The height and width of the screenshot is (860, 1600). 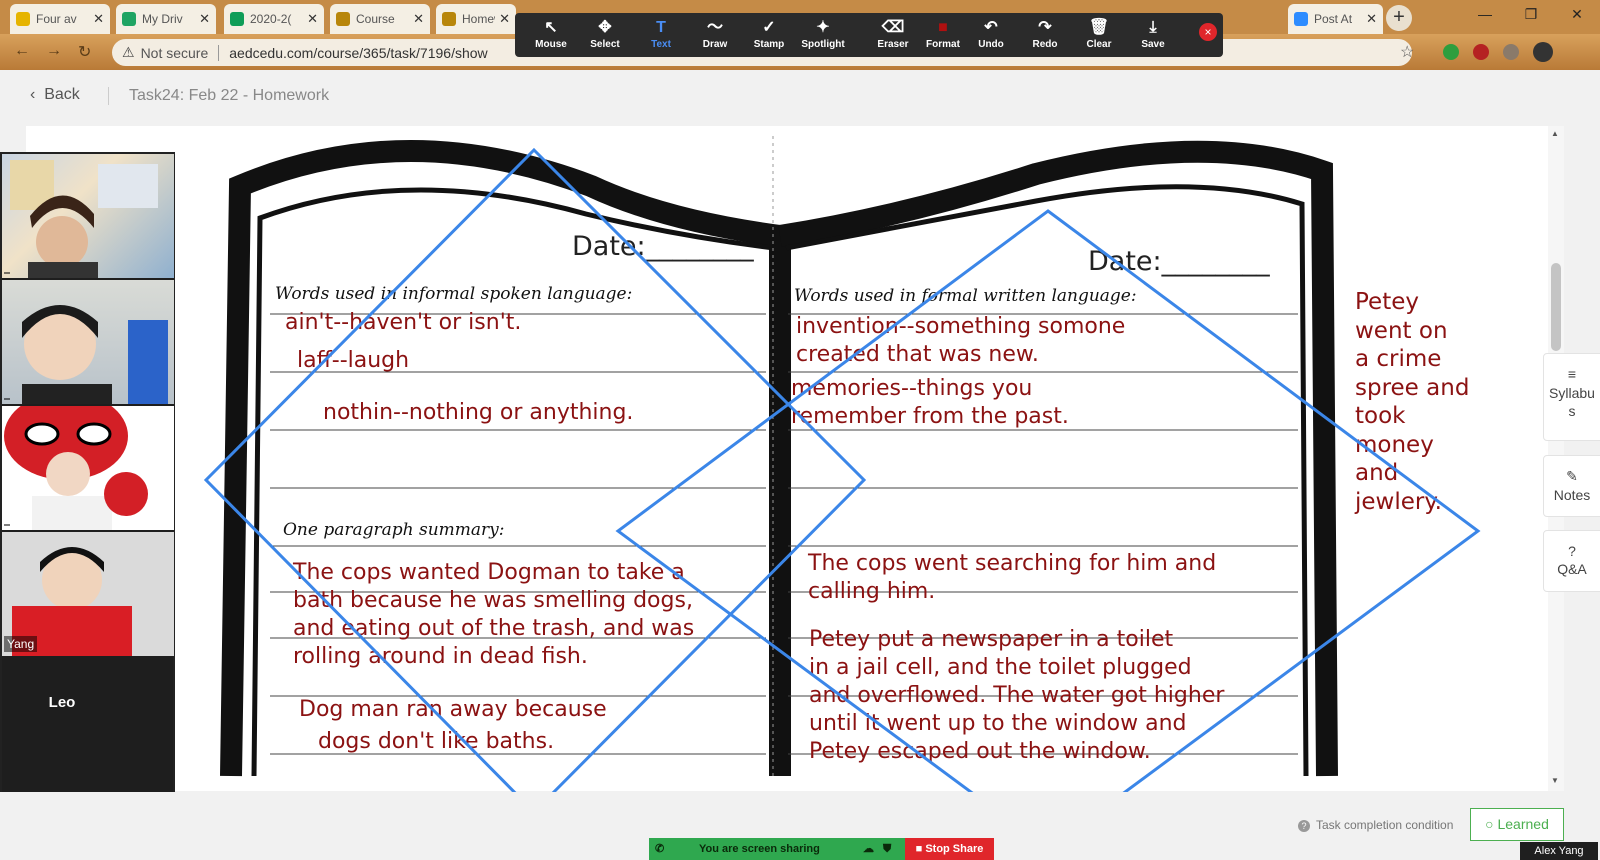 What do you see at coordinates (715, 44) in the screenshot?
I see `tool-label: Draw` at bounding box center [715, 44].